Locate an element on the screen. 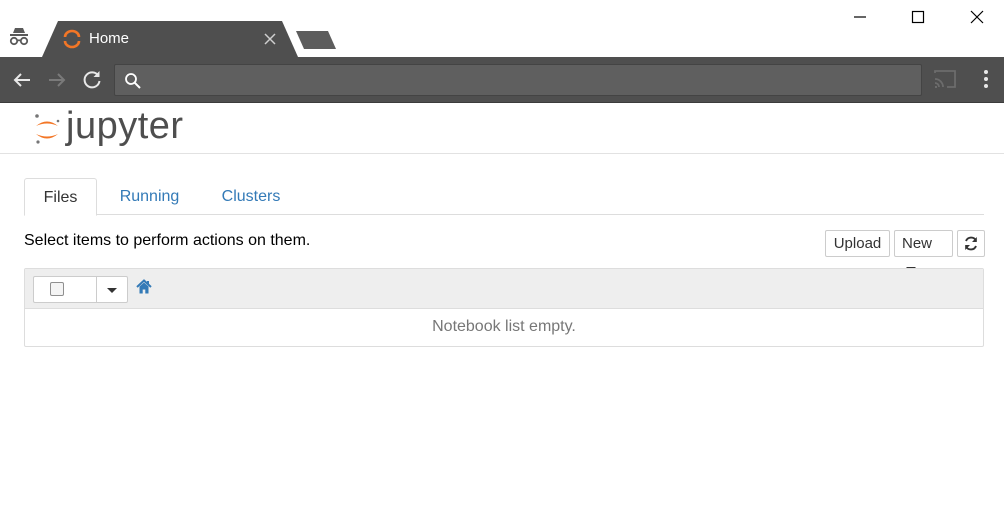 This screenshot has width=1004, height=509. select-all-control is located at coordinates (80, 289).